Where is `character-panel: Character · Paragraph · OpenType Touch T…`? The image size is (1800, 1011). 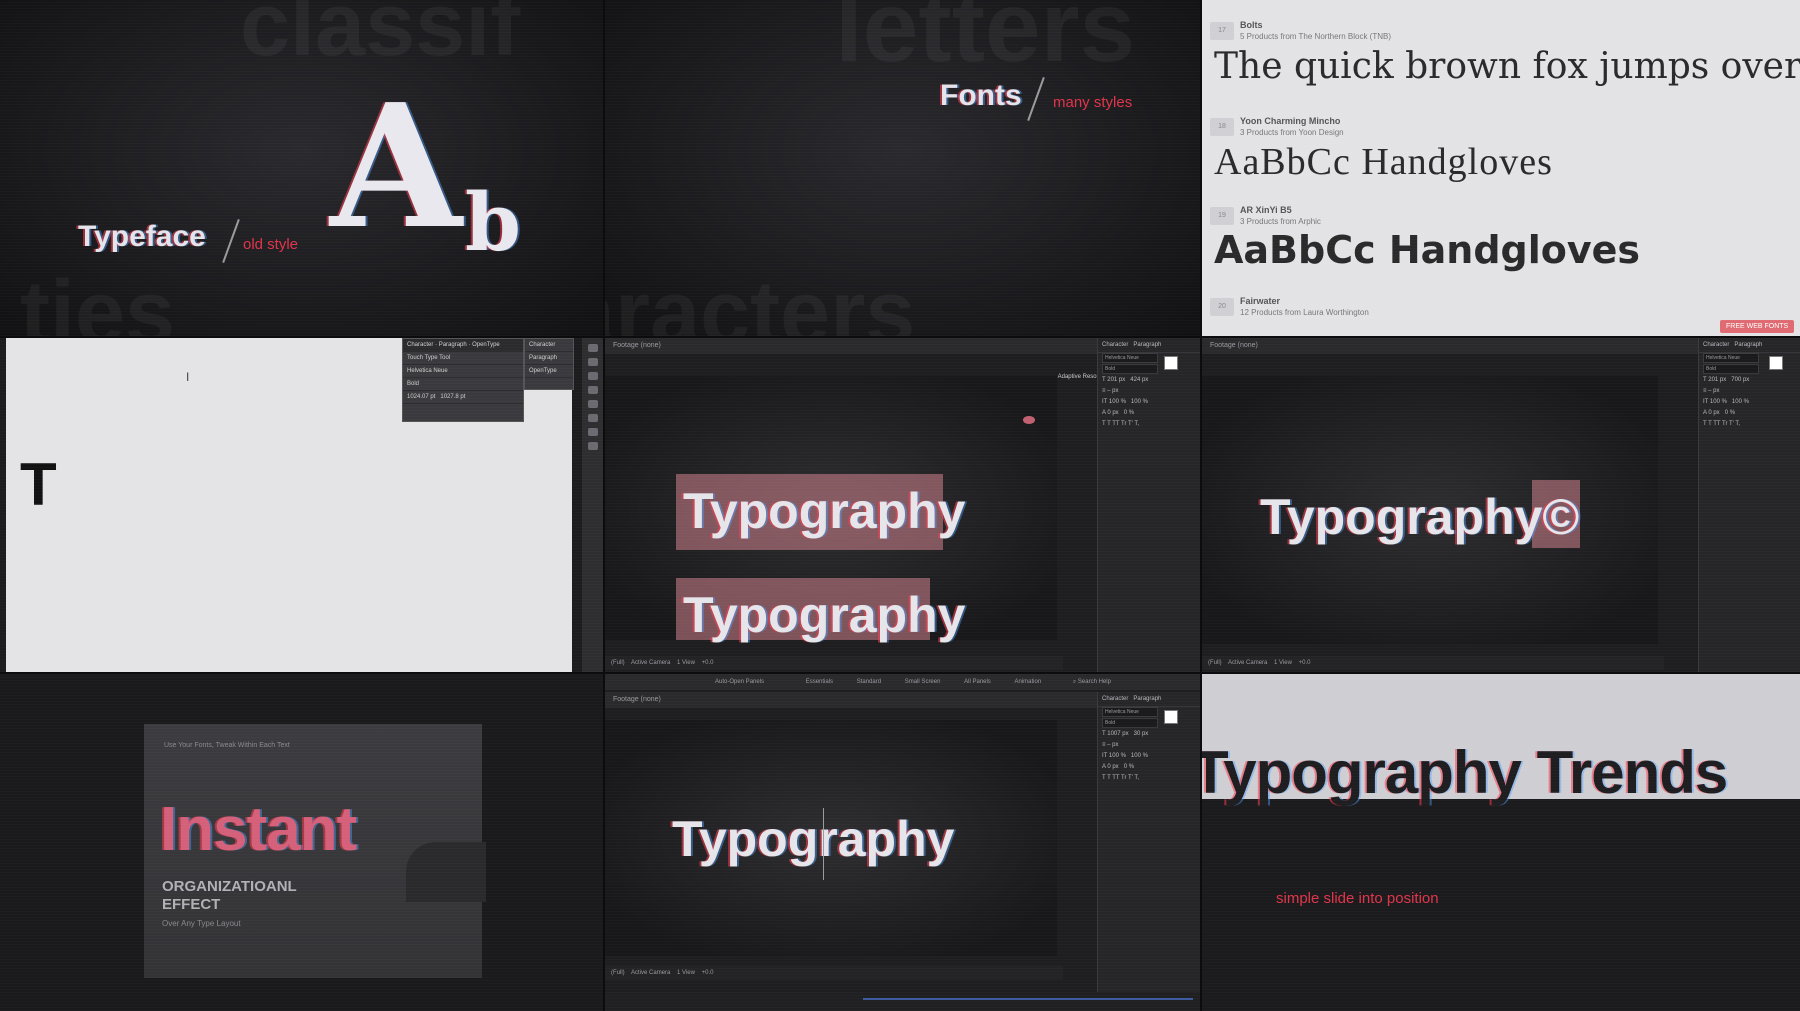 character-panel: Character · Paragraph · OpenType Touch T… is located at coordinates (463, 380).